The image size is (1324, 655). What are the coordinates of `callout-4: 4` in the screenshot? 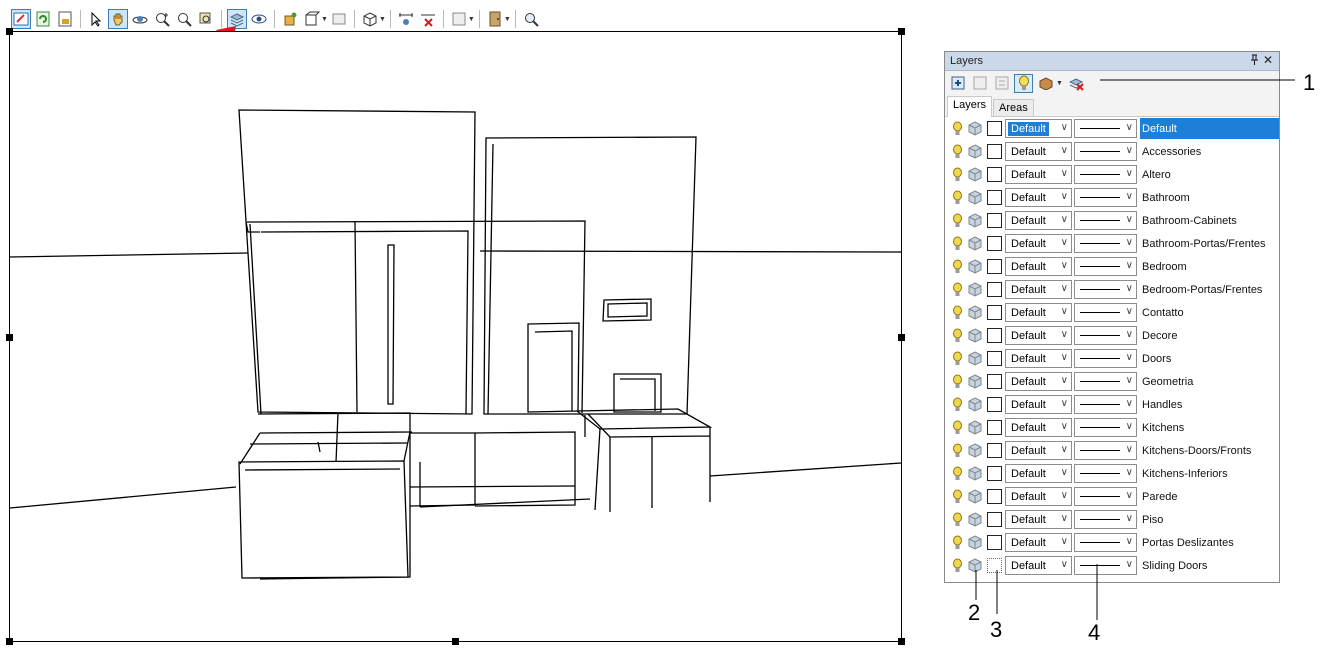 It's located at (1094, 632).